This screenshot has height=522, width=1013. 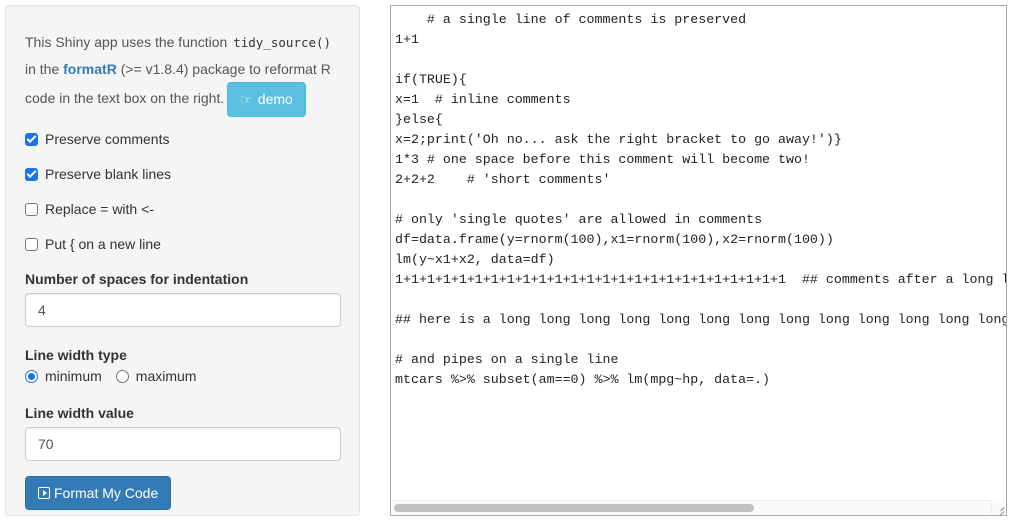 What do you see at coordinates (79, 413) in the screenshot?
I see `width-value-label: Line width value` at bounding box center [79, 413].